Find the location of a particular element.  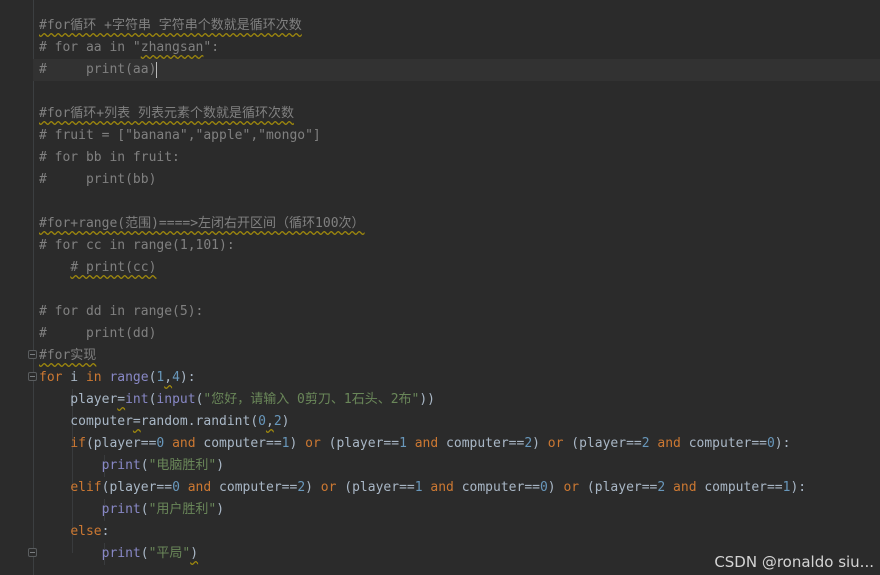

code-line: # print(cc) is located at coordinates (459, 268).